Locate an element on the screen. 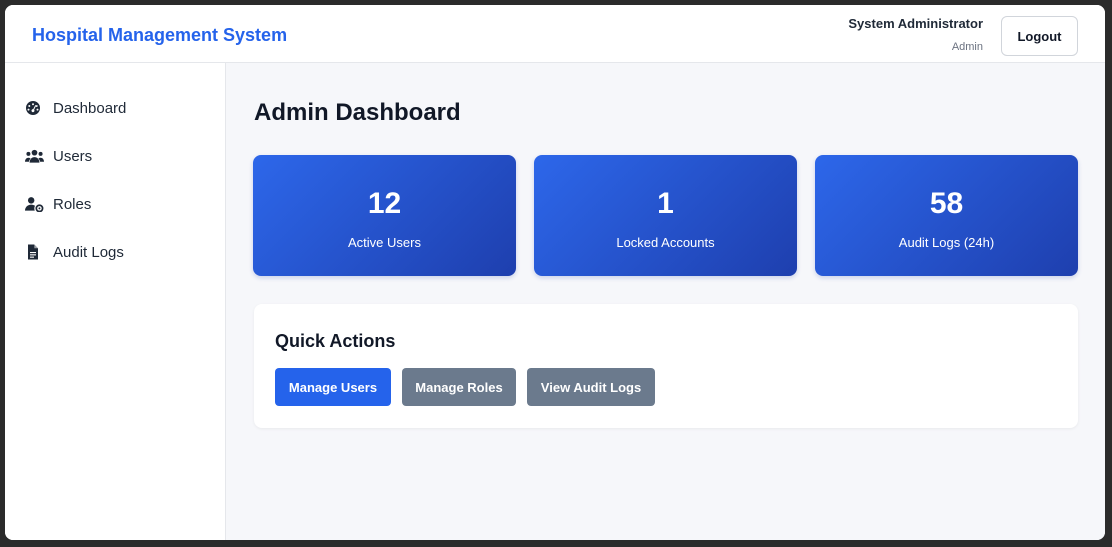  stat-label: Active Users is located at coordinates (384, 242).